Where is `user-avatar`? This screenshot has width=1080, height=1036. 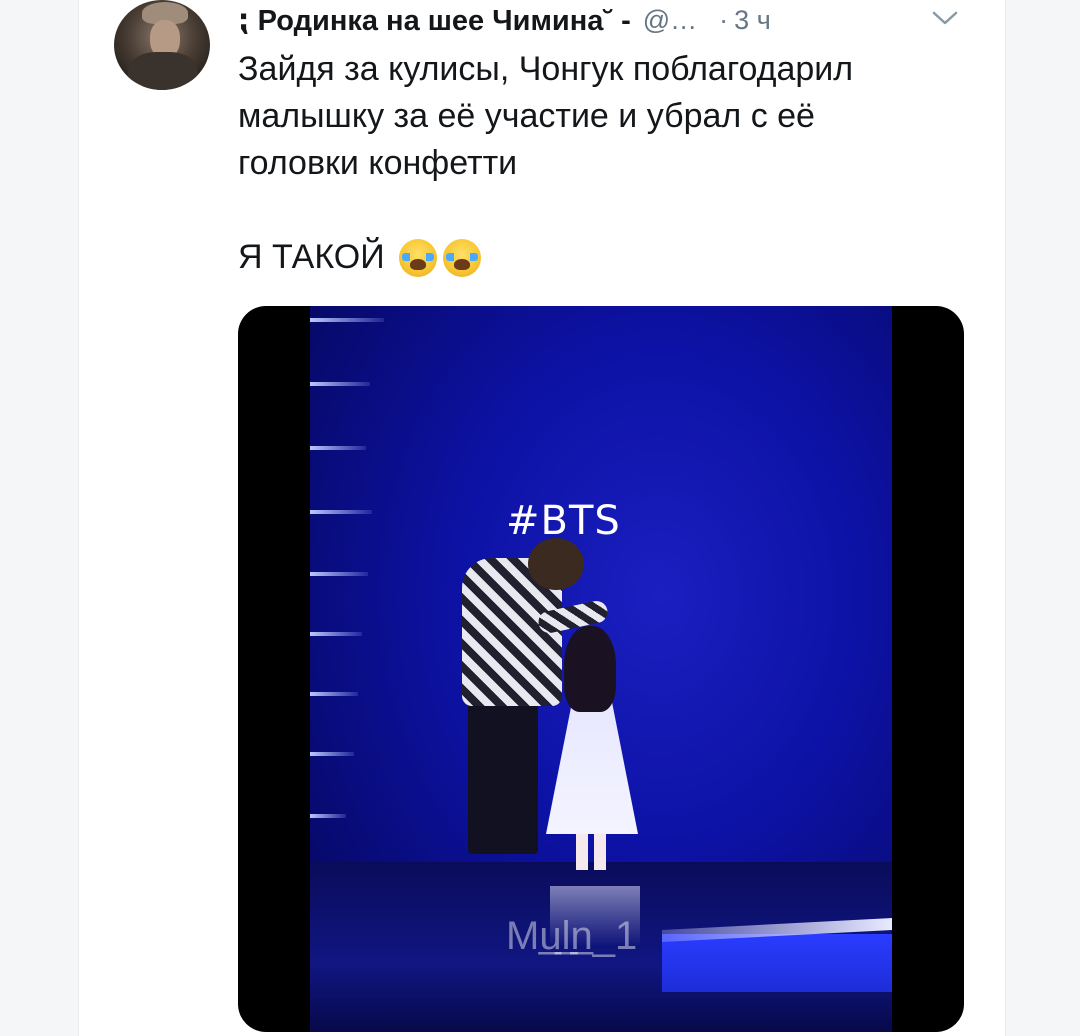 user-avatar is located at coordinates (162, 45).